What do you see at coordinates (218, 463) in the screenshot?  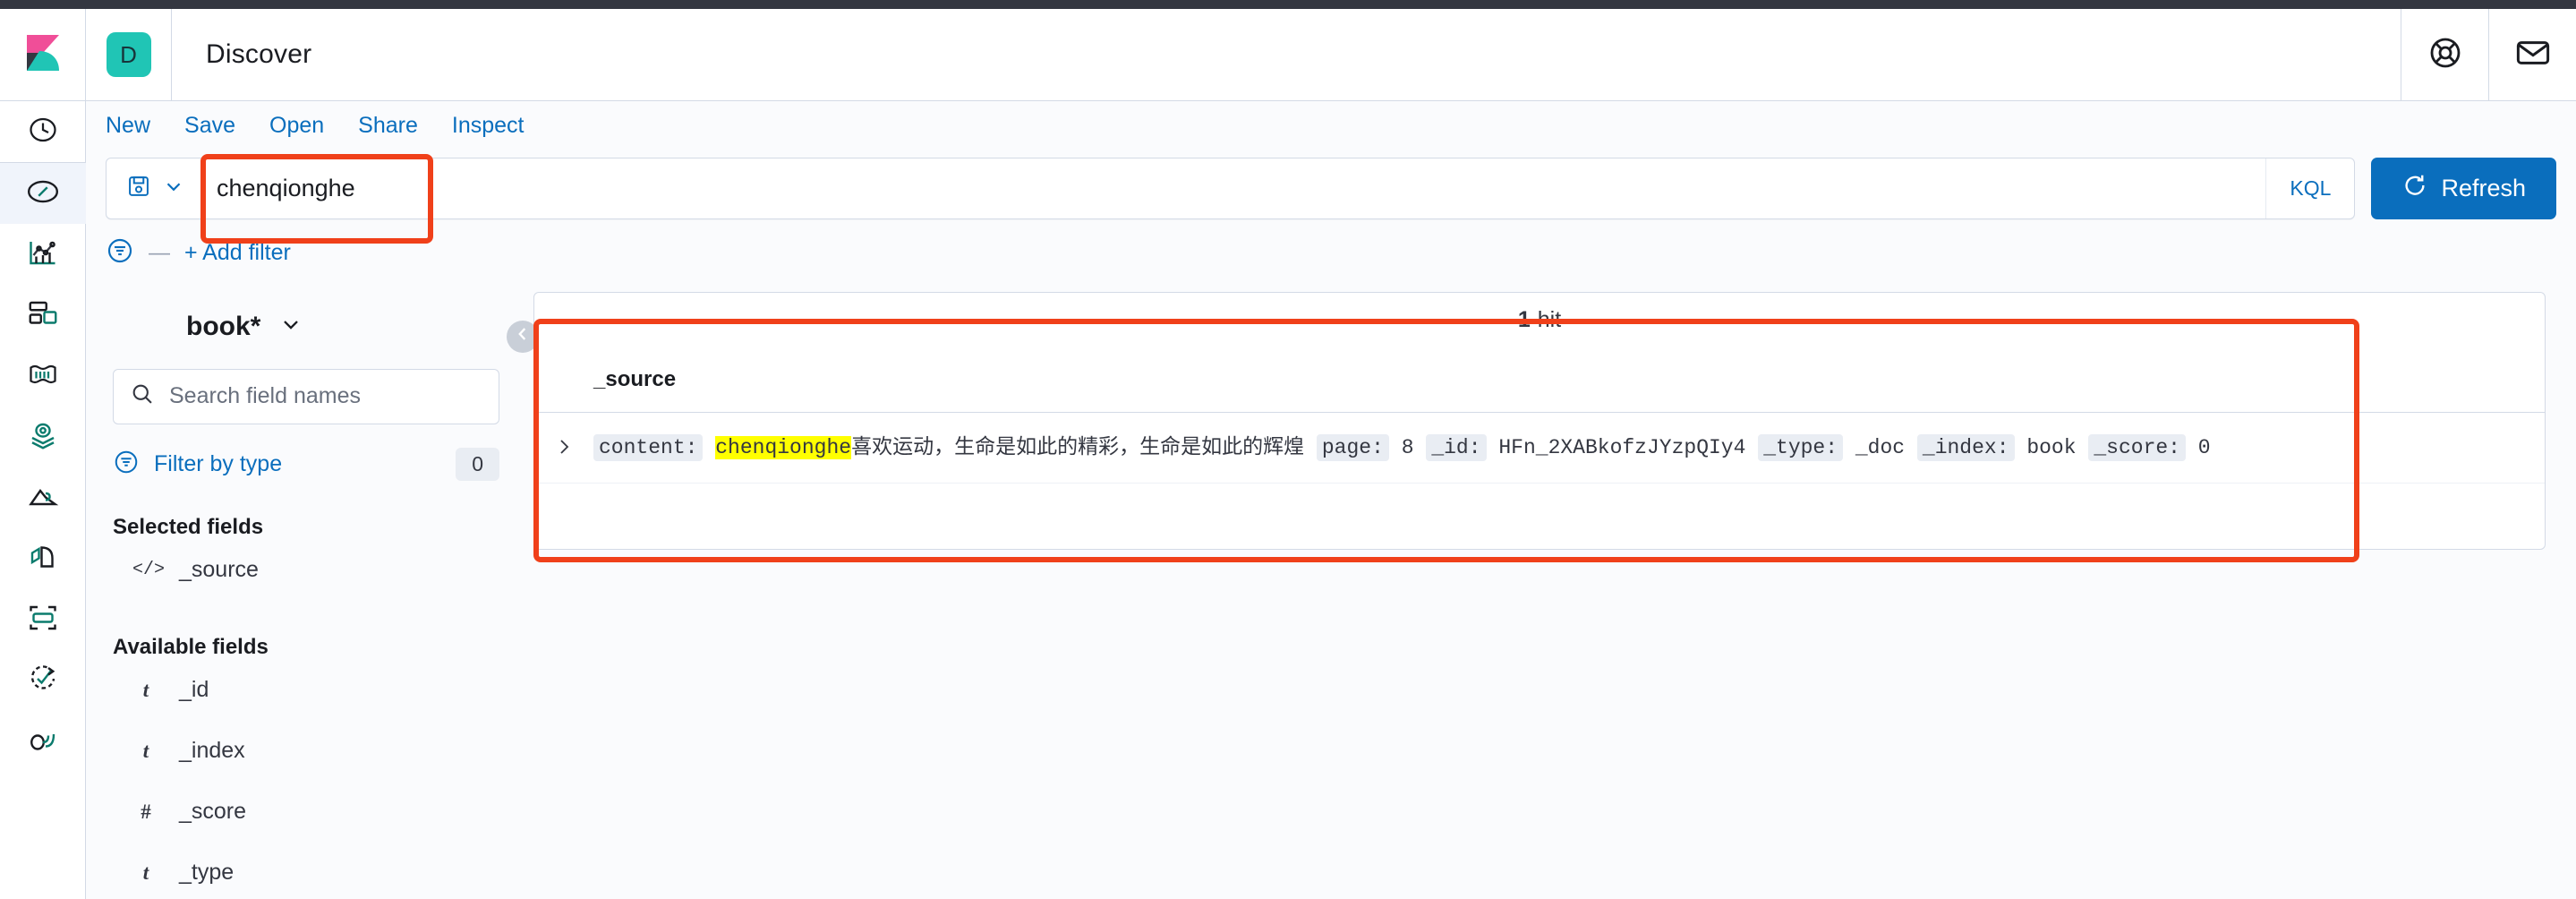 I see `filter-by-type-label: Filter by type` at bounding box center [218, 463].